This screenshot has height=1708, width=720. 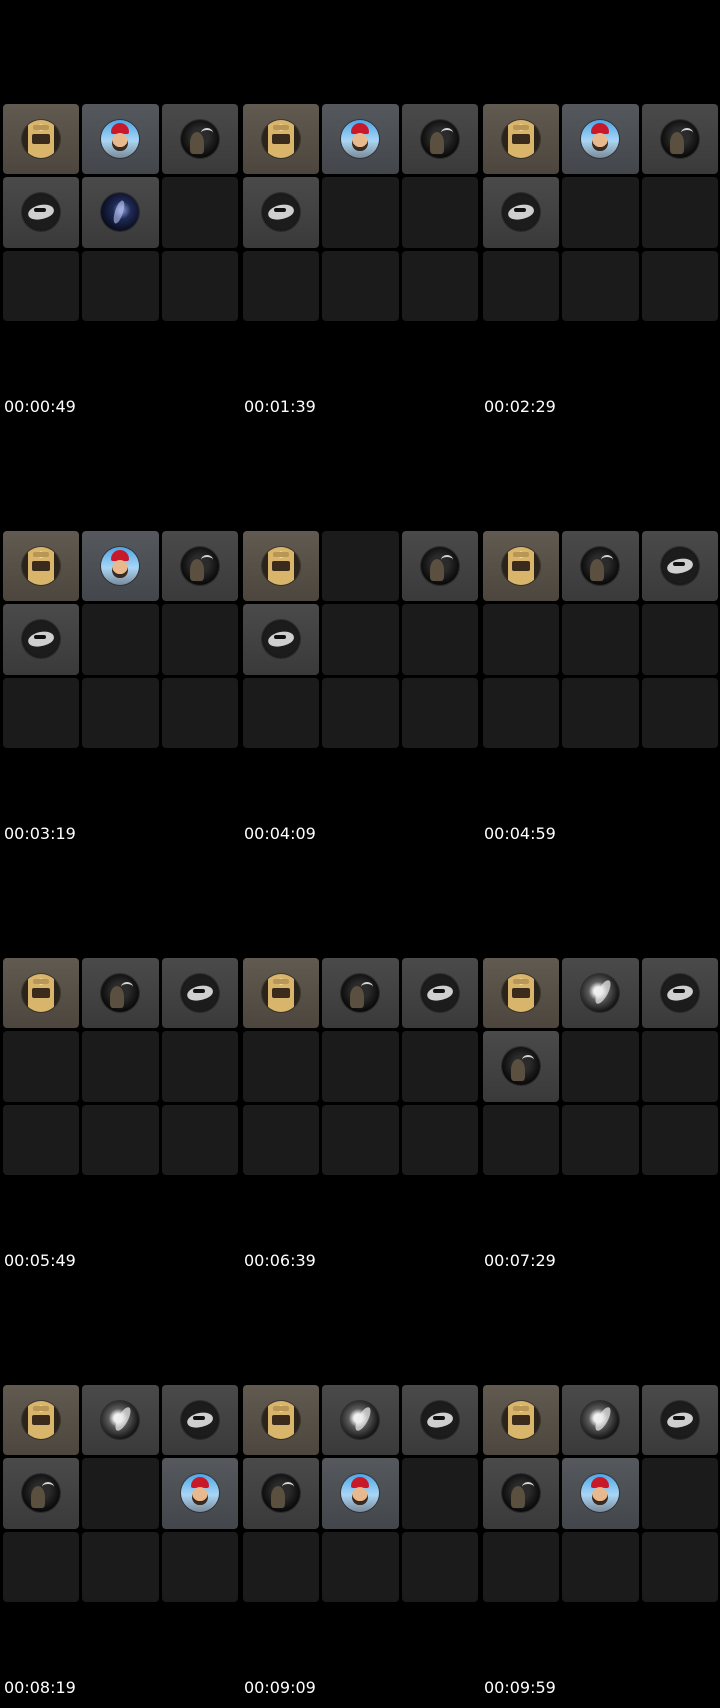 What do you see at coordinates (280, 833) in the screenshot?
I see `frame-timestamp: 00:04:09` at bounding box center [280, 833].